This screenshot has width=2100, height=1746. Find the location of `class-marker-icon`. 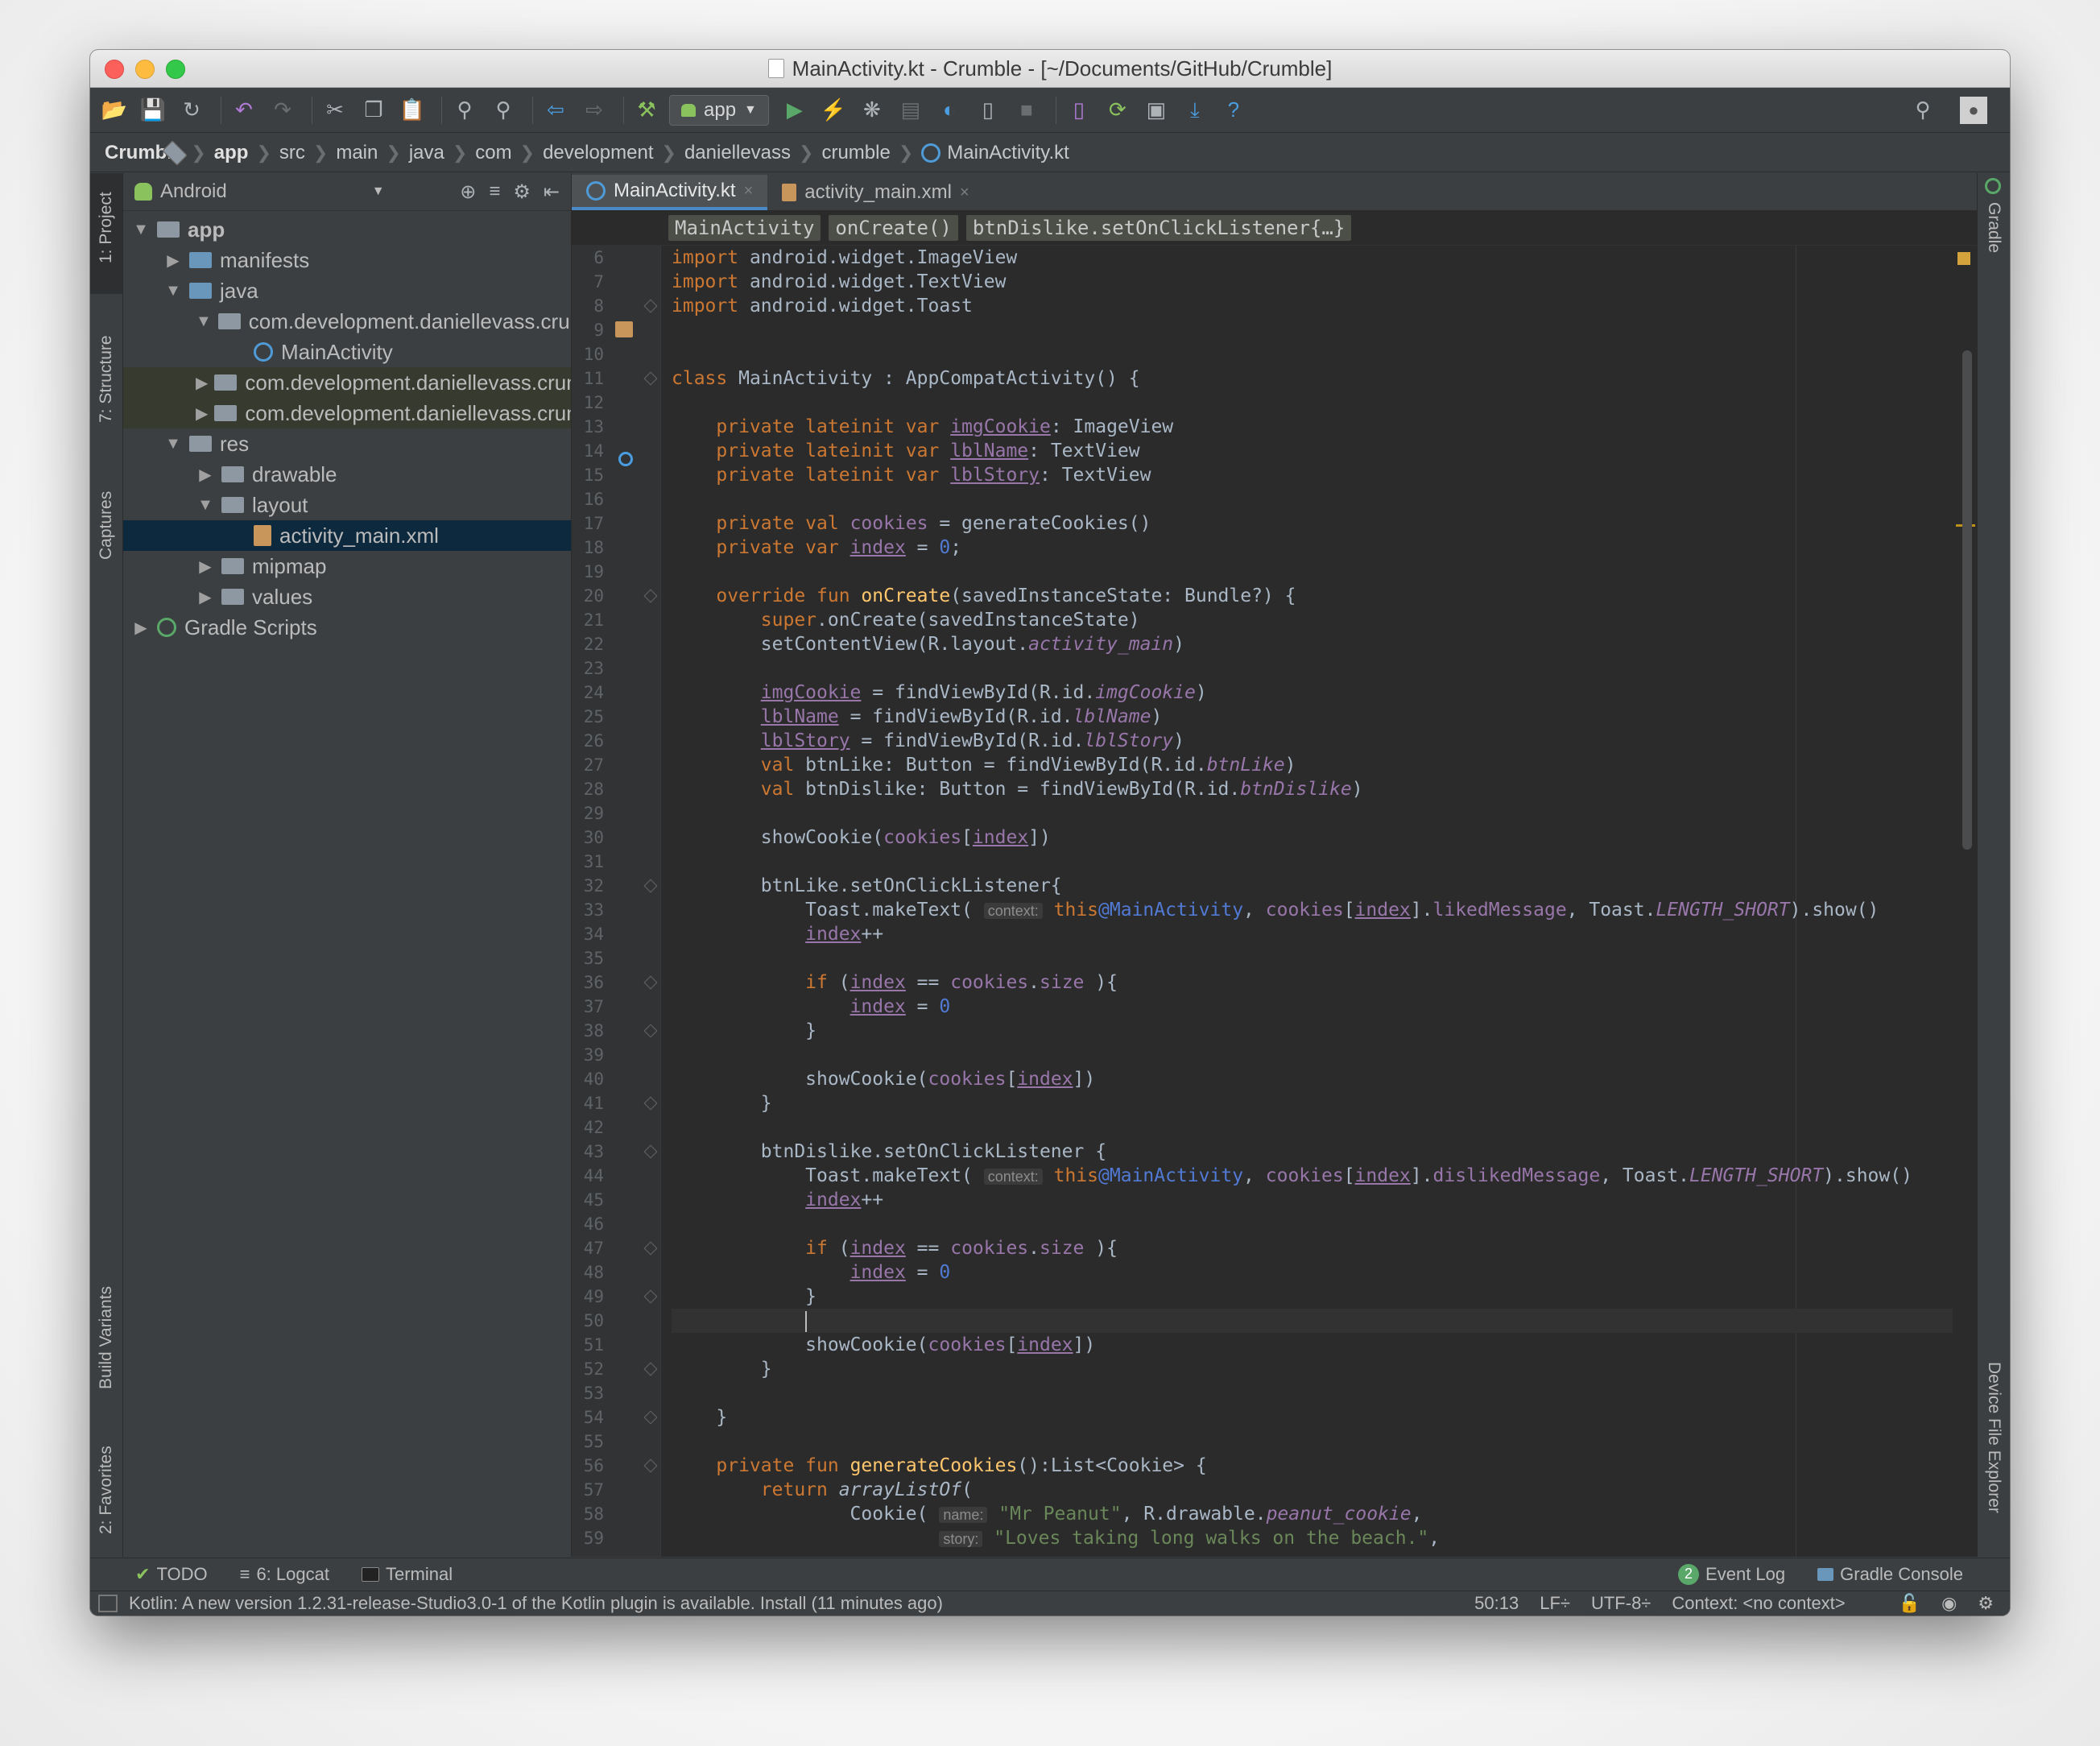

class-marker-icon is located at coordinates (624, 329).